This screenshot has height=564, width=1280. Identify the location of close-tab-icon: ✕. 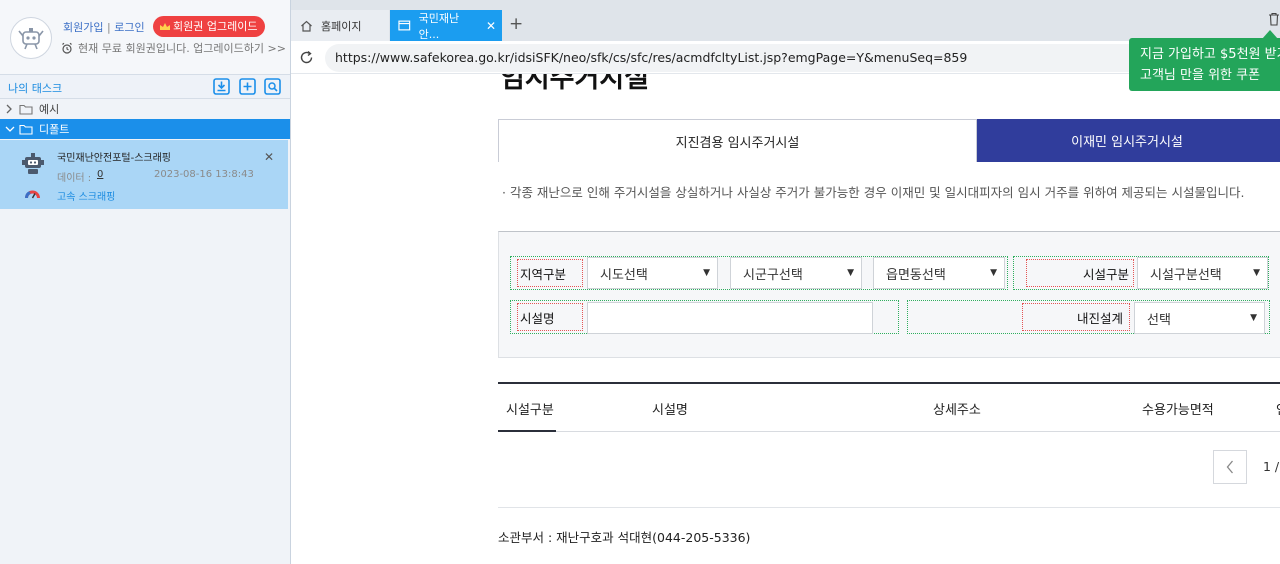
(491, 26).